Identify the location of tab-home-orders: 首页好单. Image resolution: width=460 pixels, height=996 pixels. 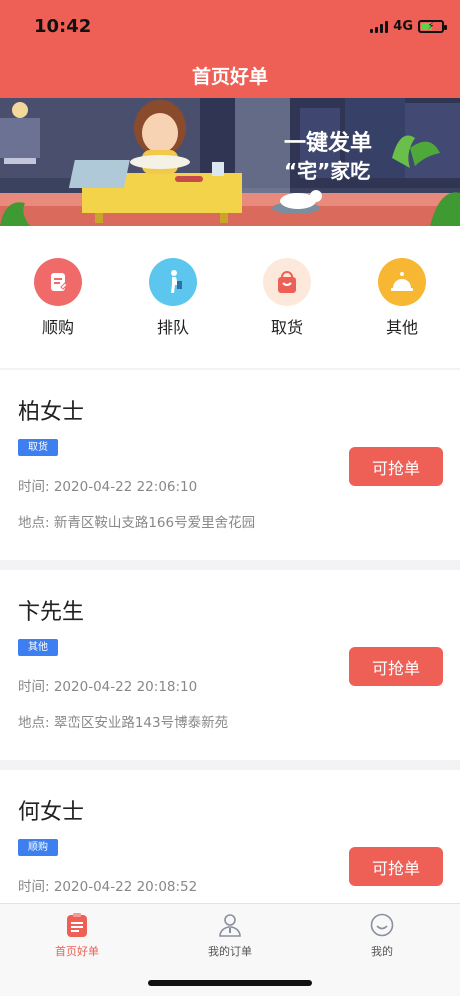
(77, 935).